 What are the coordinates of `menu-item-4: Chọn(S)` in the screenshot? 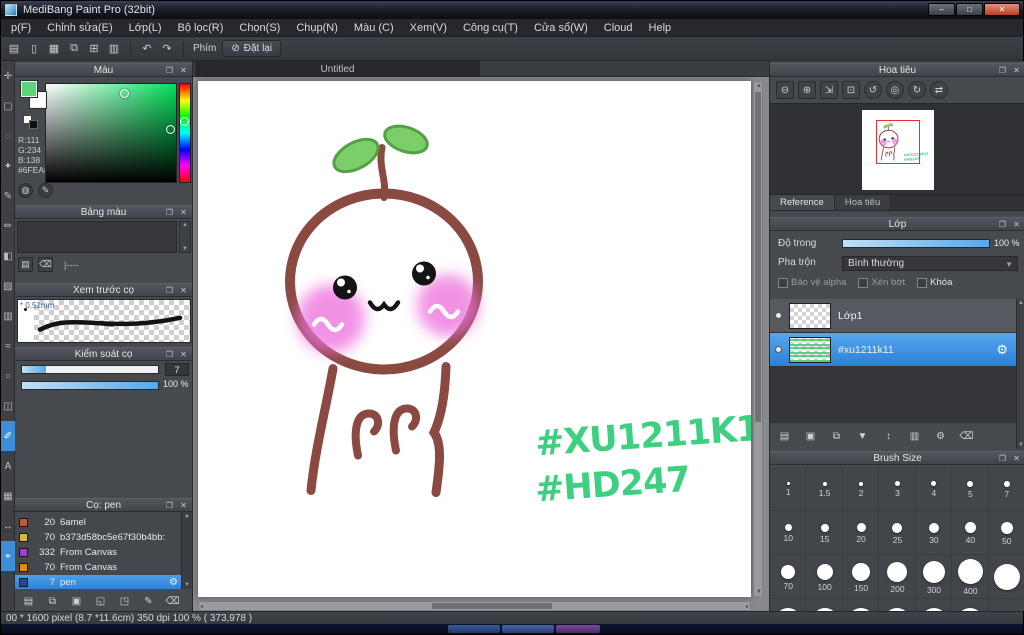 It's located at (259, 27).